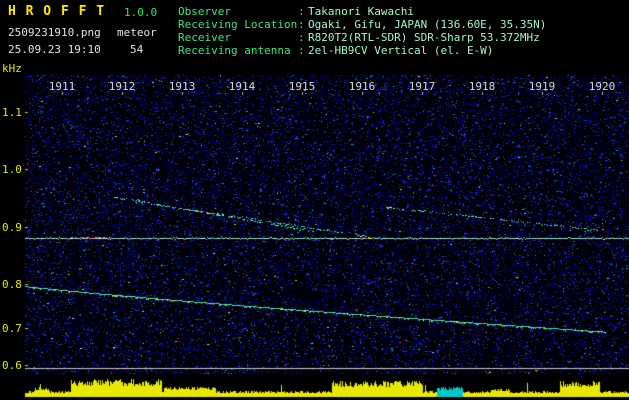 Image resolution: width=629 pixels, height=400 pixels. I want to click on output-filename: 2509231910.png, so click(54, 32).